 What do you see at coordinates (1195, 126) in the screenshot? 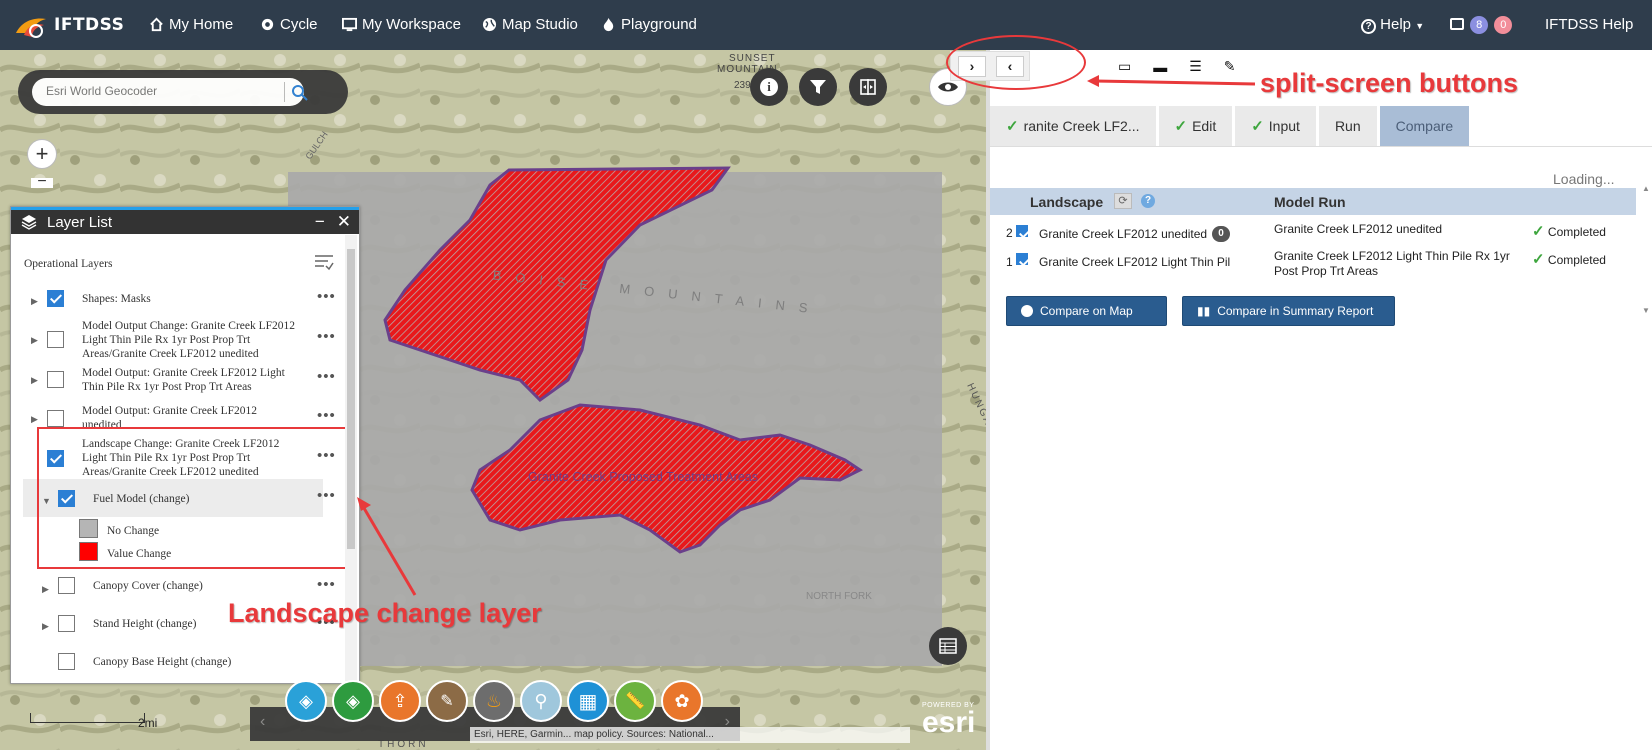
I see `tab-edit: ✓ Edit` at bounding box center [1195, 126].